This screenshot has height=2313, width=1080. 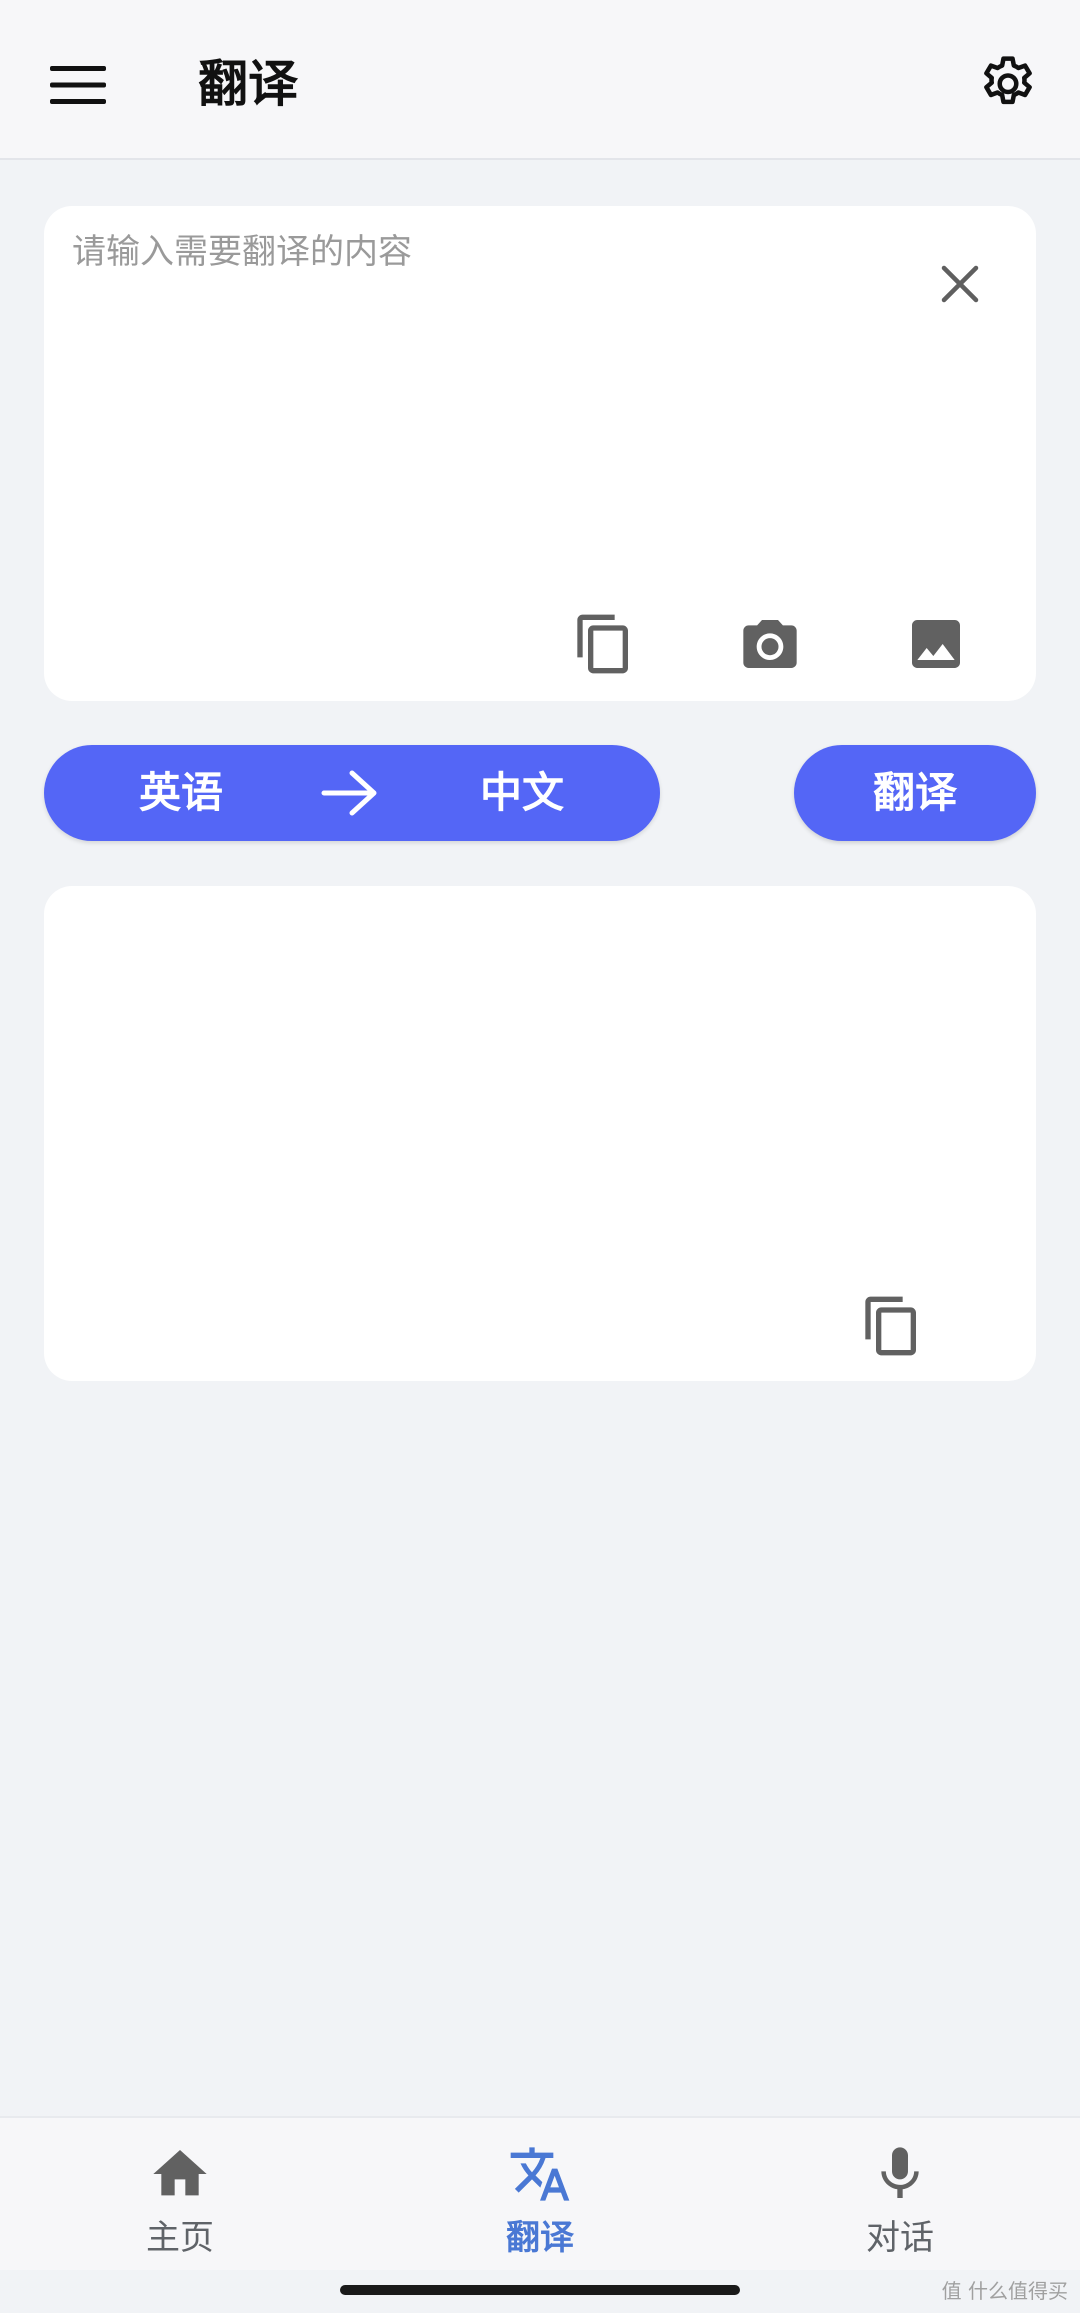 I want to click on nav-item-label: 翻译, so click(x=540, y=2238).